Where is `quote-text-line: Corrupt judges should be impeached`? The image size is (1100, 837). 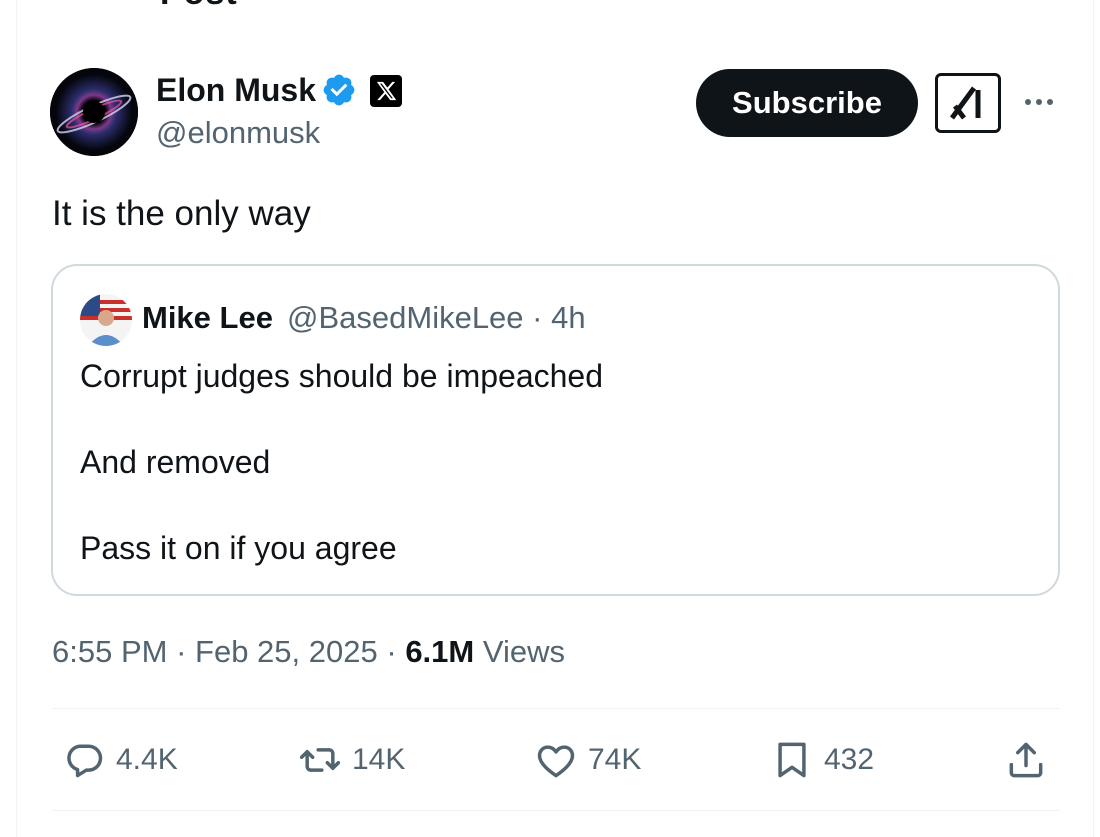 quote-text-line: Corrupt judges should be impeached is located at coordinates (341, 376).